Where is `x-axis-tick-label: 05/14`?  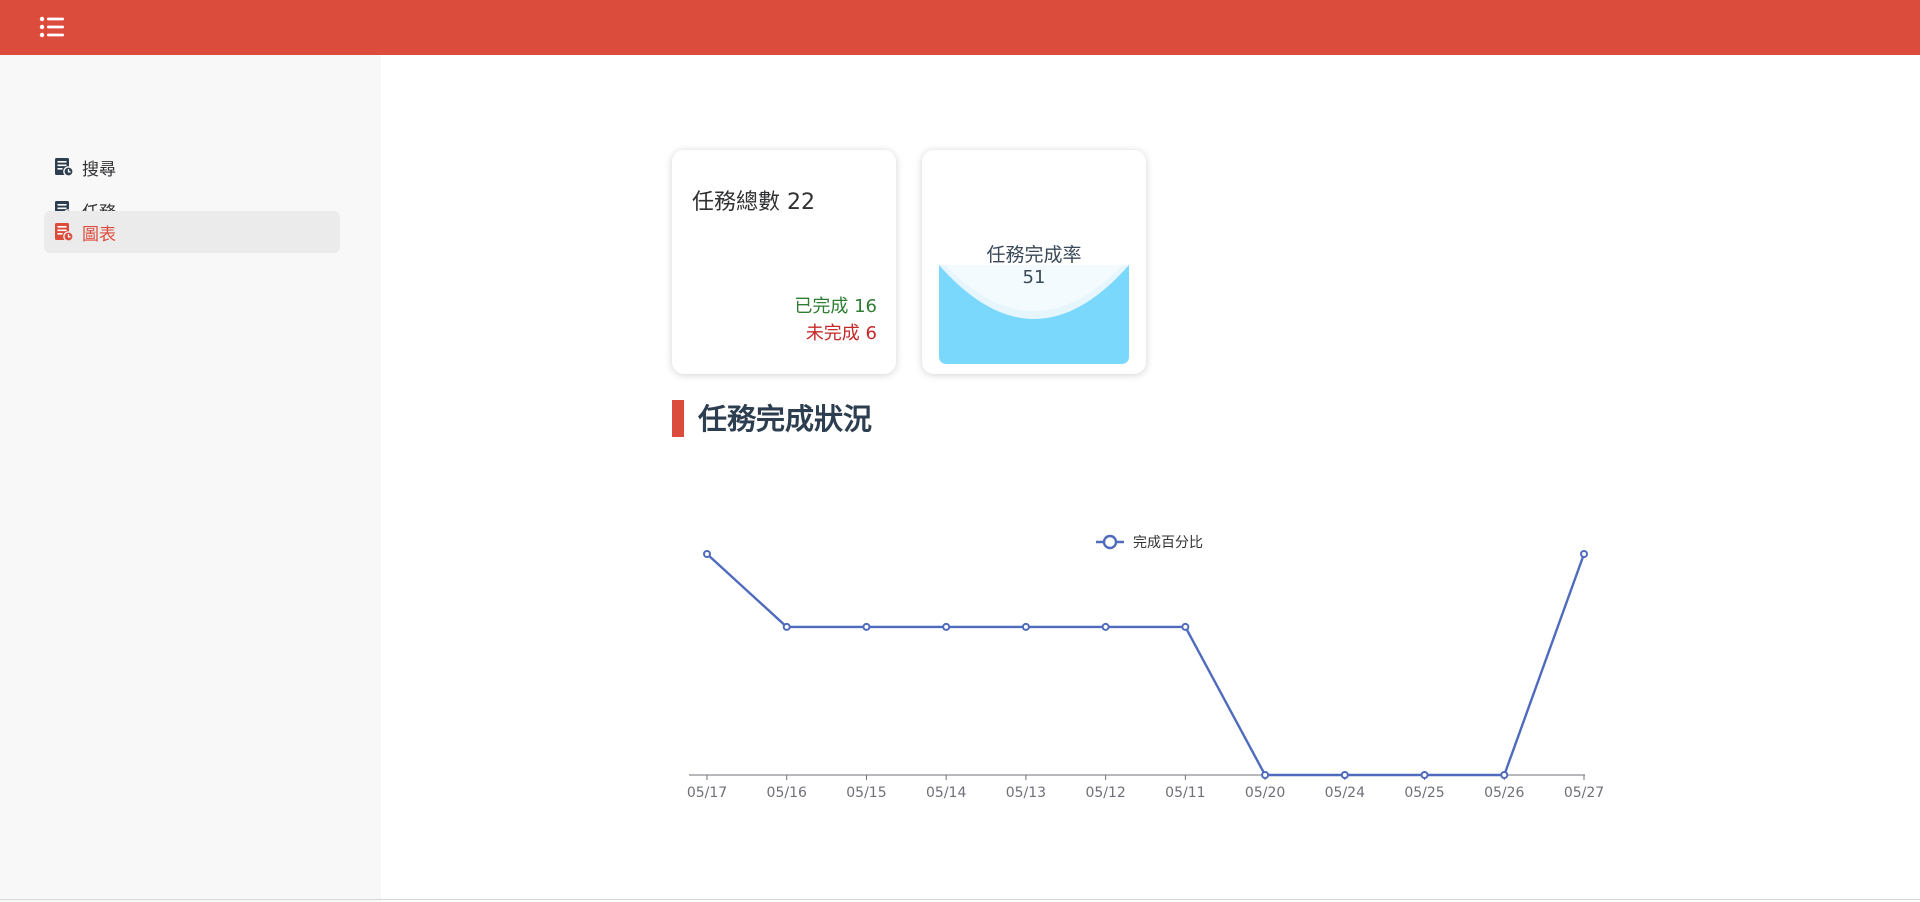 x-axis-tick-label: 05/14 is located at coordinates (946, 793).